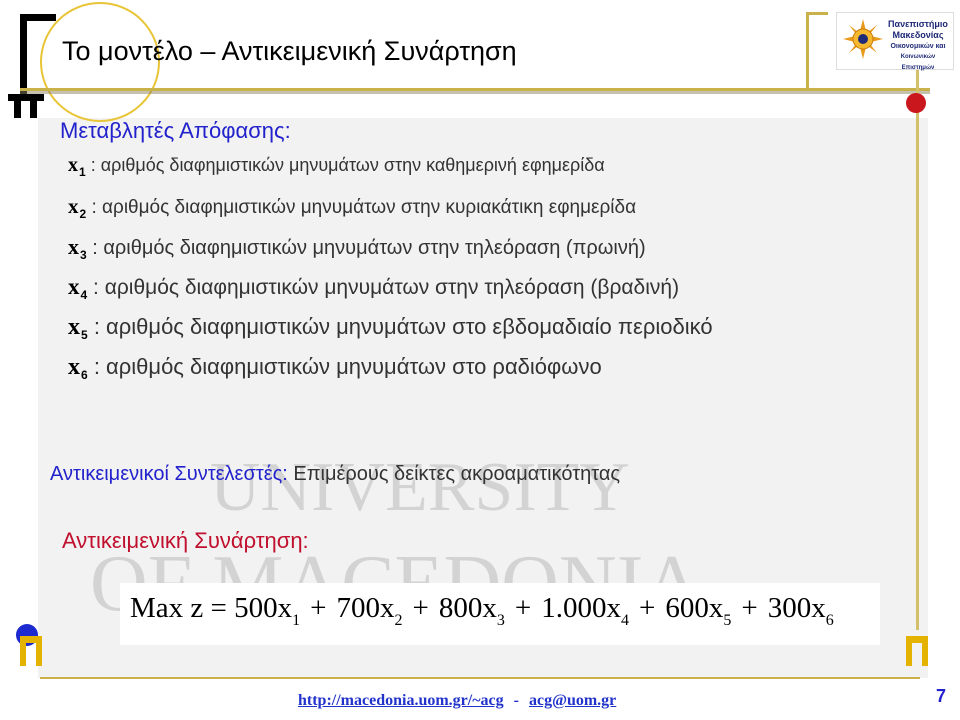  What do you see at coordinates (369, 610) in the screenshot?
I see `formula-term: 700x2` at bounding box center [369, 610].